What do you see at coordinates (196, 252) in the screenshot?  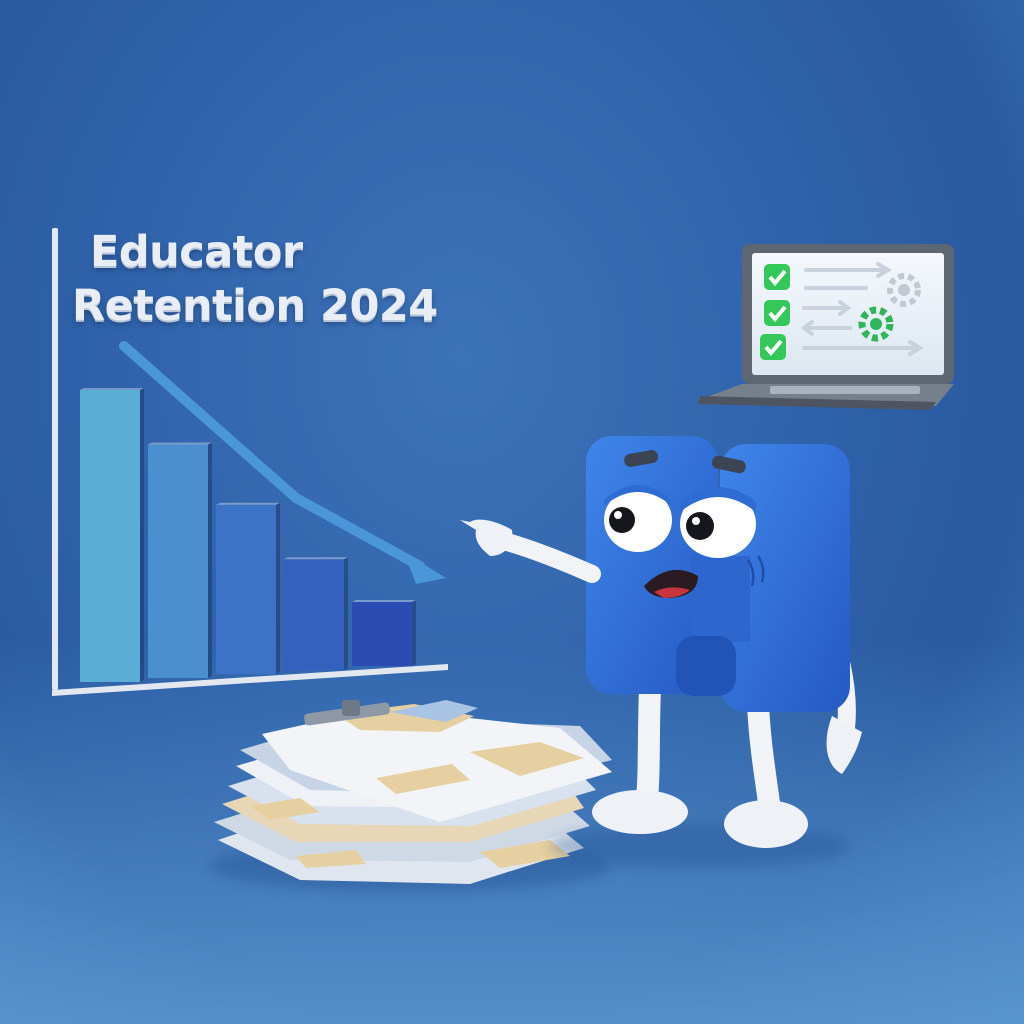 I see `chart-title-line-1: Educator` at bounding box center [196, 252].